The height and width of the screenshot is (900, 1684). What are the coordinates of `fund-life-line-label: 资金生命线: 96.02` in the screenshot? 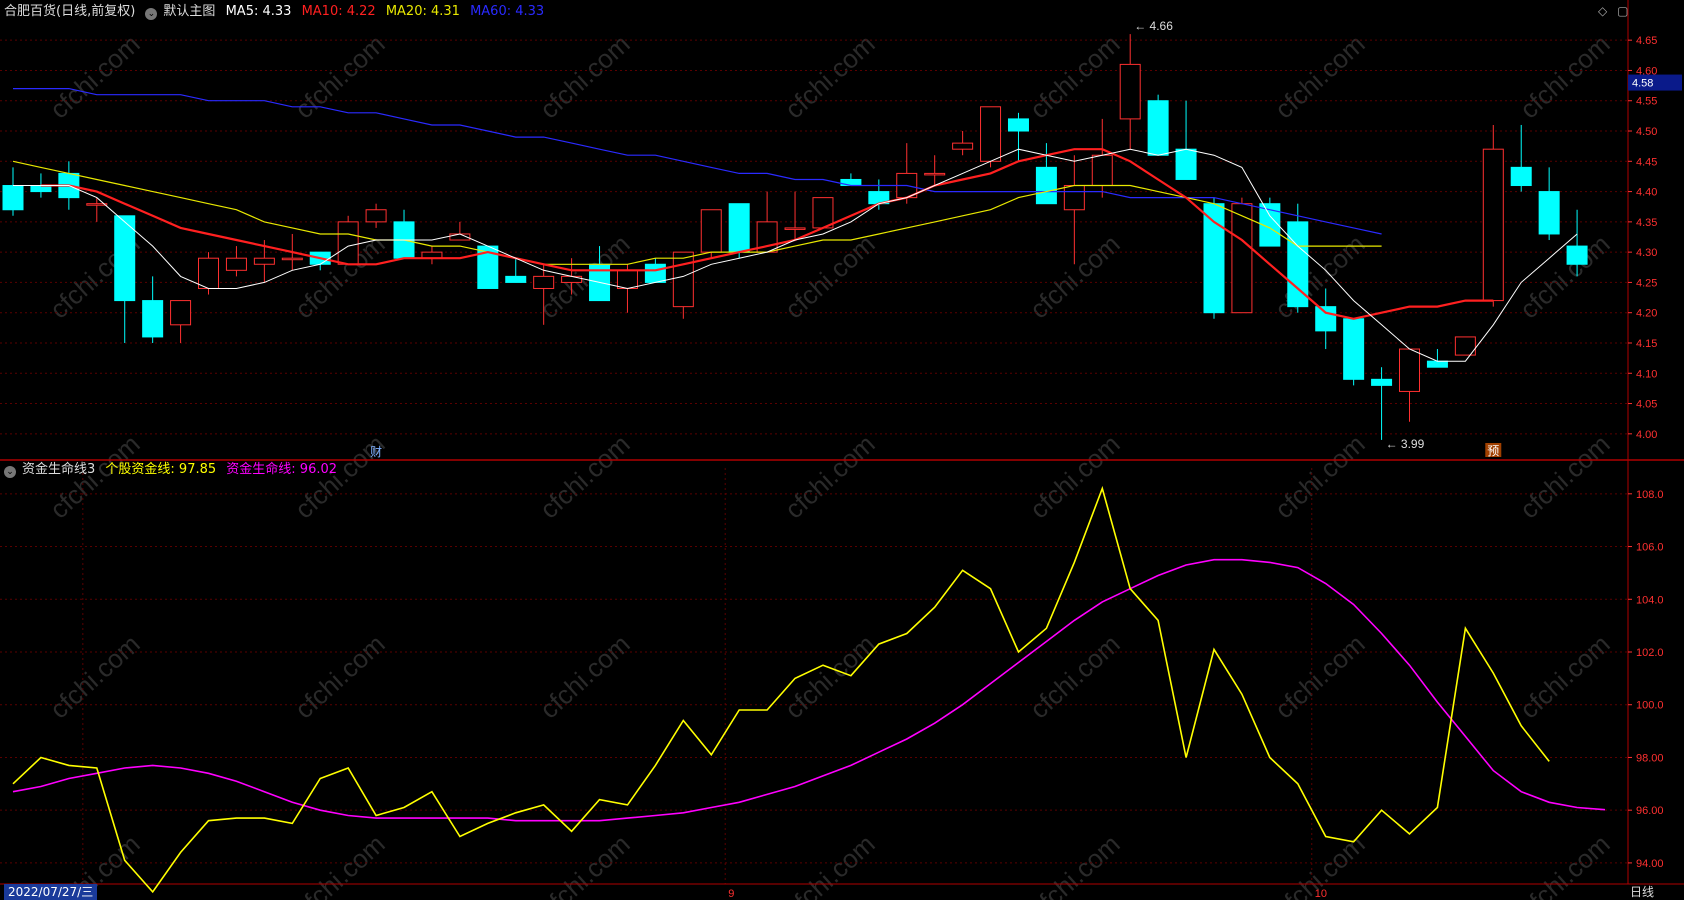 It's located at (282, 469).